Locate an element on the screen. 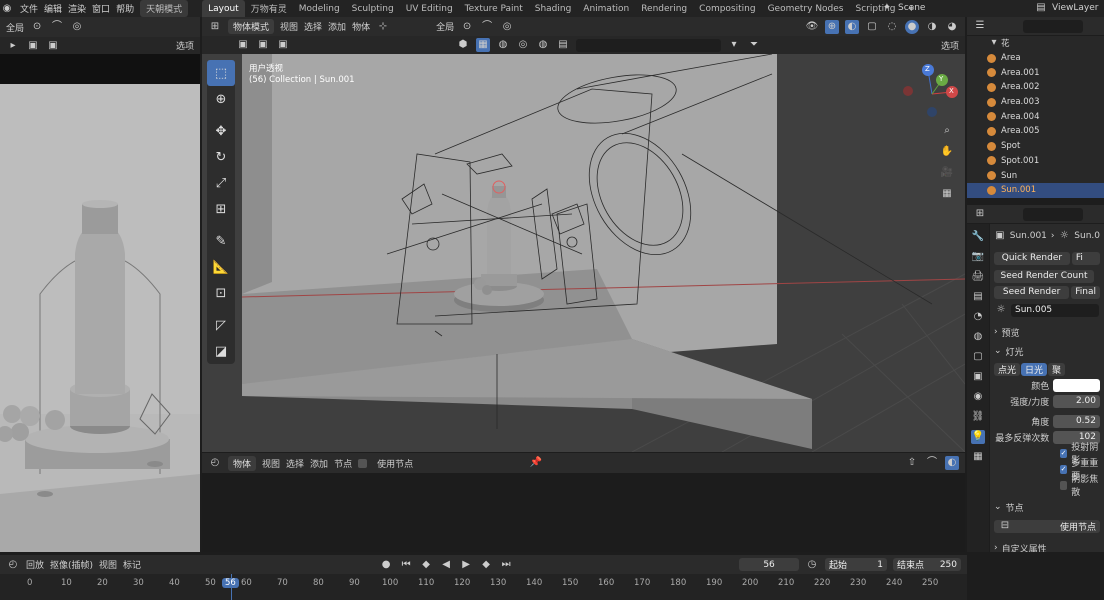 This screenshot has width=1104, height=600. pin-icon: 📌 is located at coordinates (536, 463).